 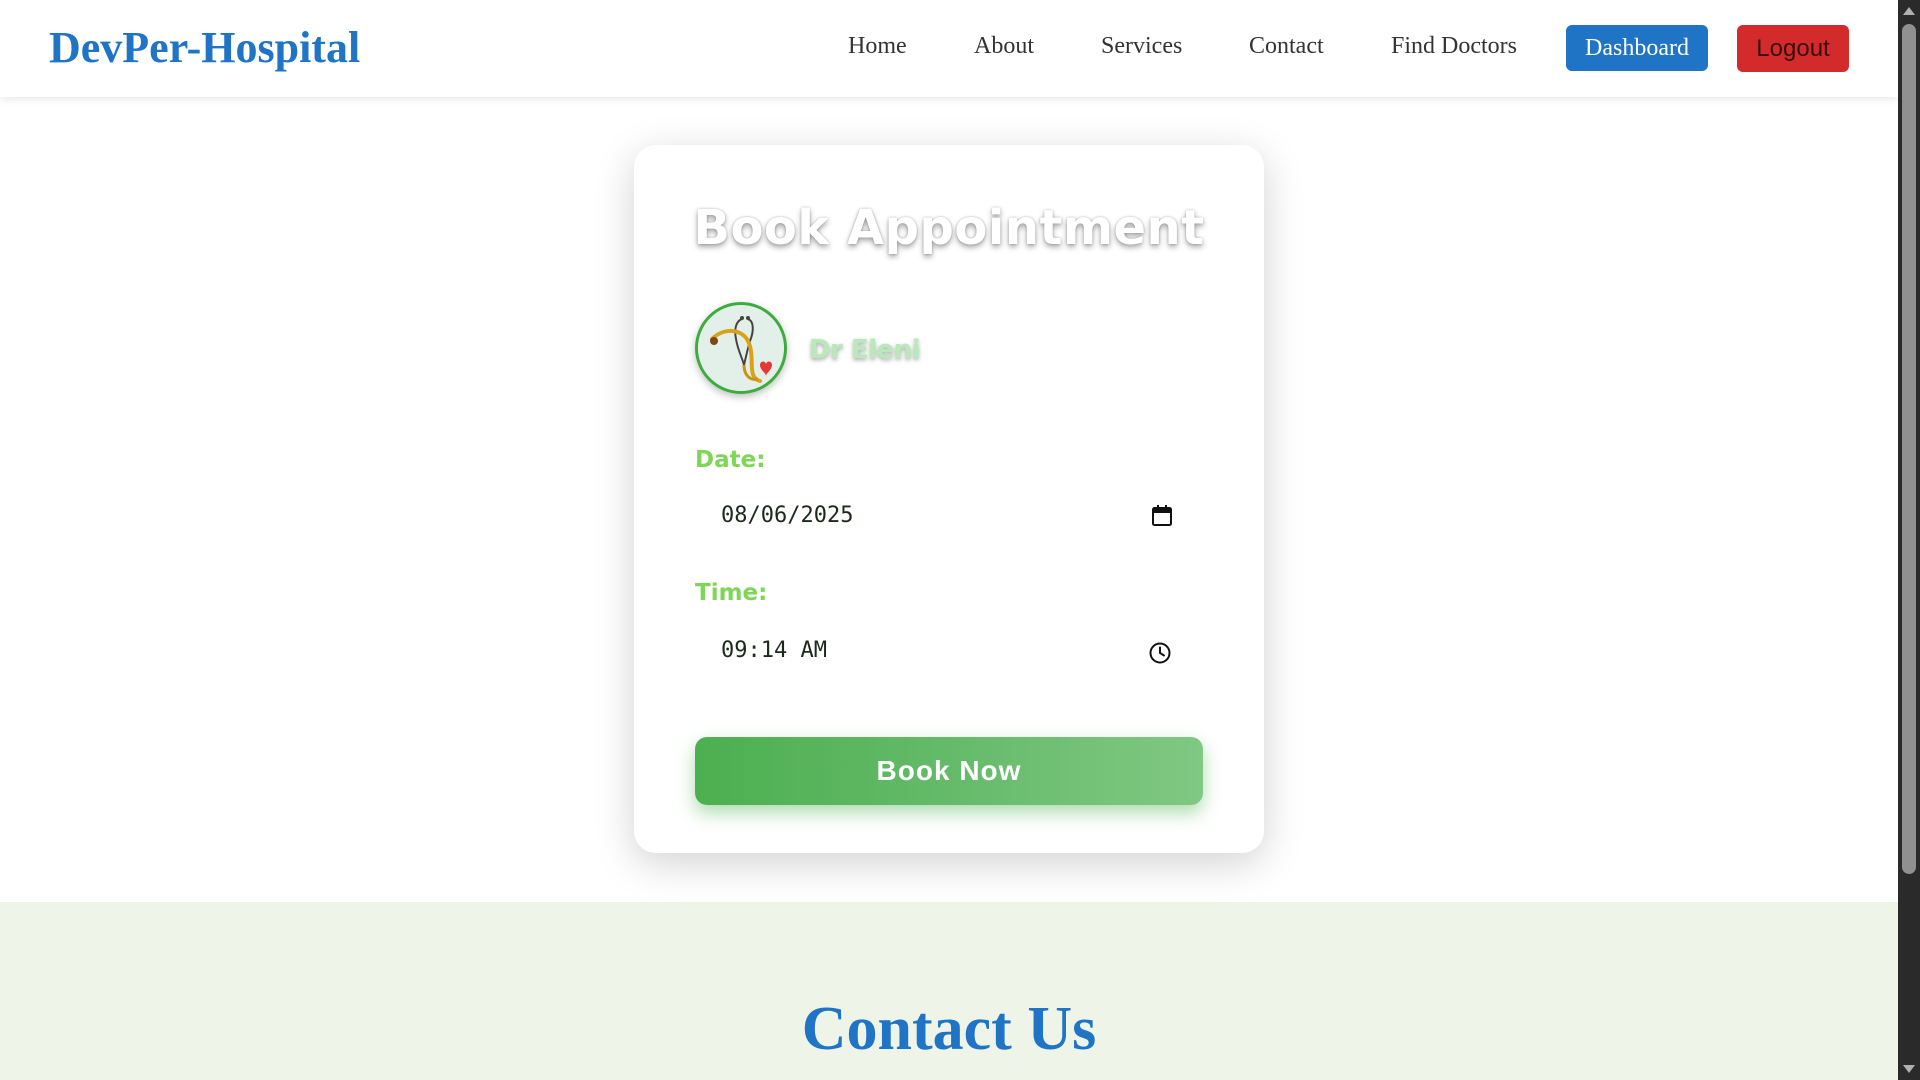 What do you see at coordinates (204, 47) in the screenshot?
I see `site-logo: DevPer-Hospital` at bounding box center [204, 47].